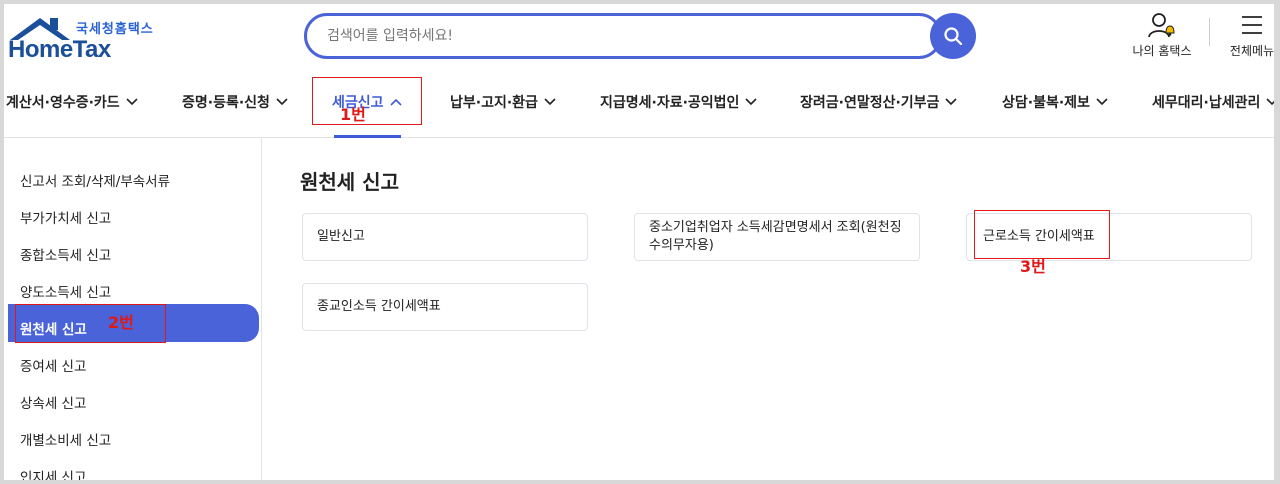 This screenshot has width=1280, height=484. Describe the element at coordinates (115, 29) in the screenshot. I see `logo-korean-text: 국세청홈택스` at that location.